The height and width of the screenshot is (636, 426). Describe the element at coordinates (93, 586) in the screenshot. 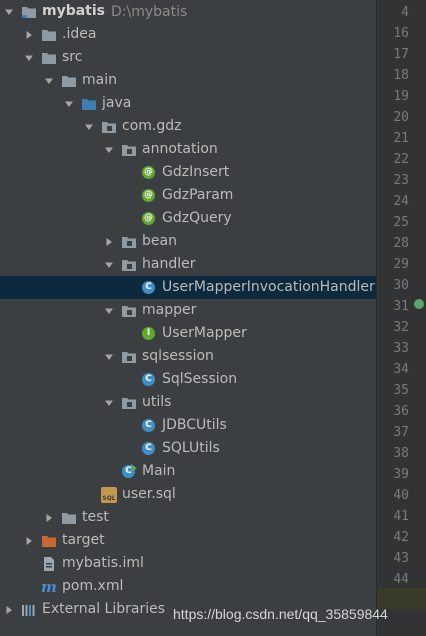

I see `tree-node-label: pom.xml` at that location.